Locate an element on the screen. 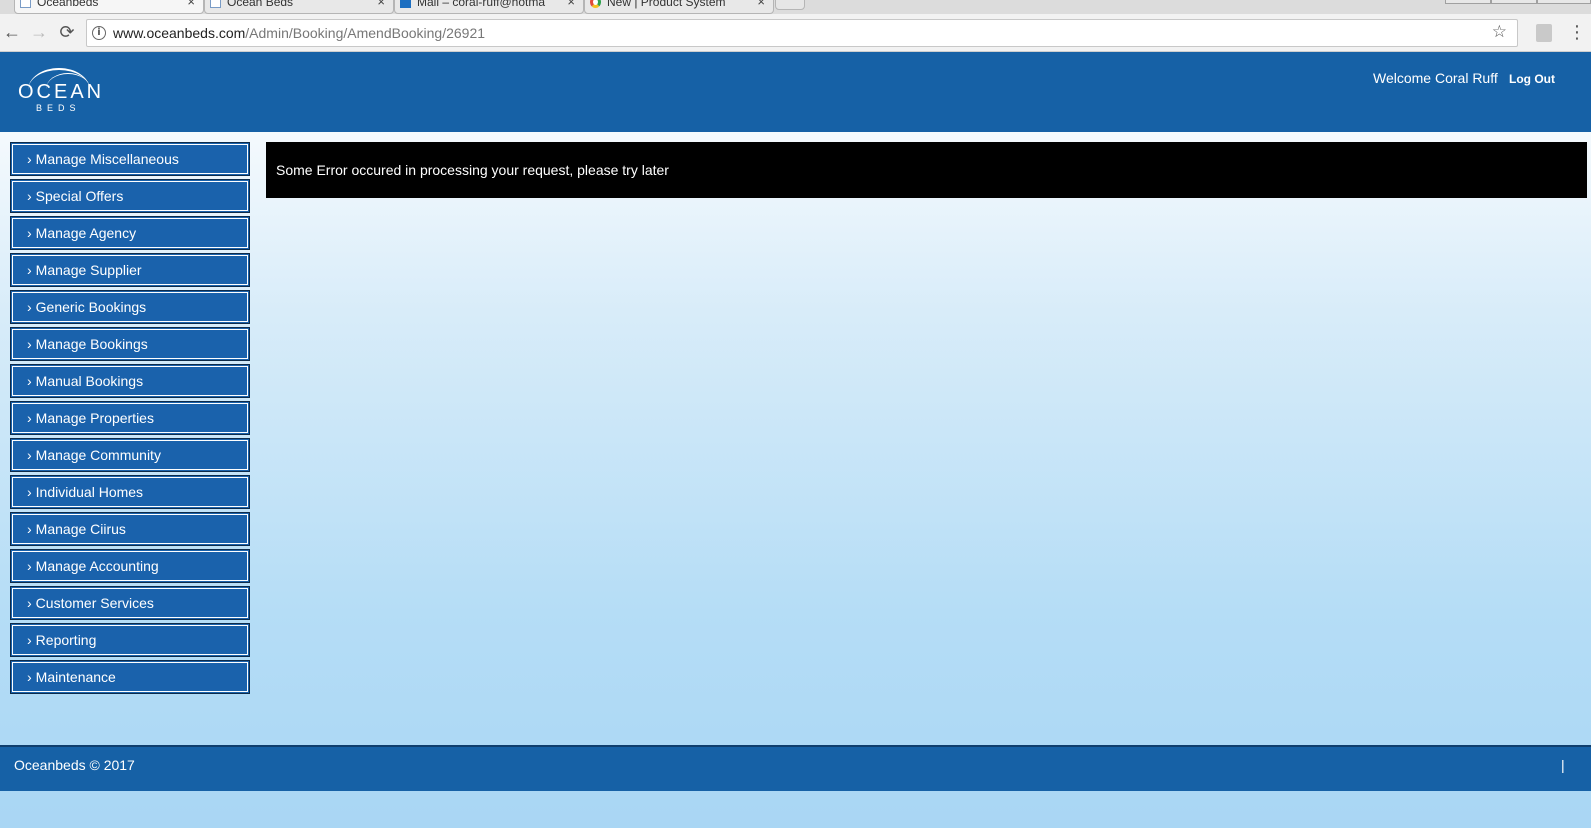  sidebar-item-individual-homes: › Individual Homes is located at coordinates (130, 492).